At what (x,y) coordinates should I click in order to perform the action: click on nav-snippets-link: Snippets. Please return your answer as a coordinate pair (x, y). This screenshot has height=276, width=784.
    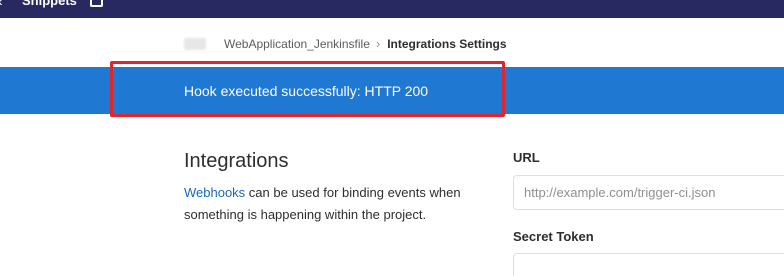
    Looking at the image, I should click on (49, 4).